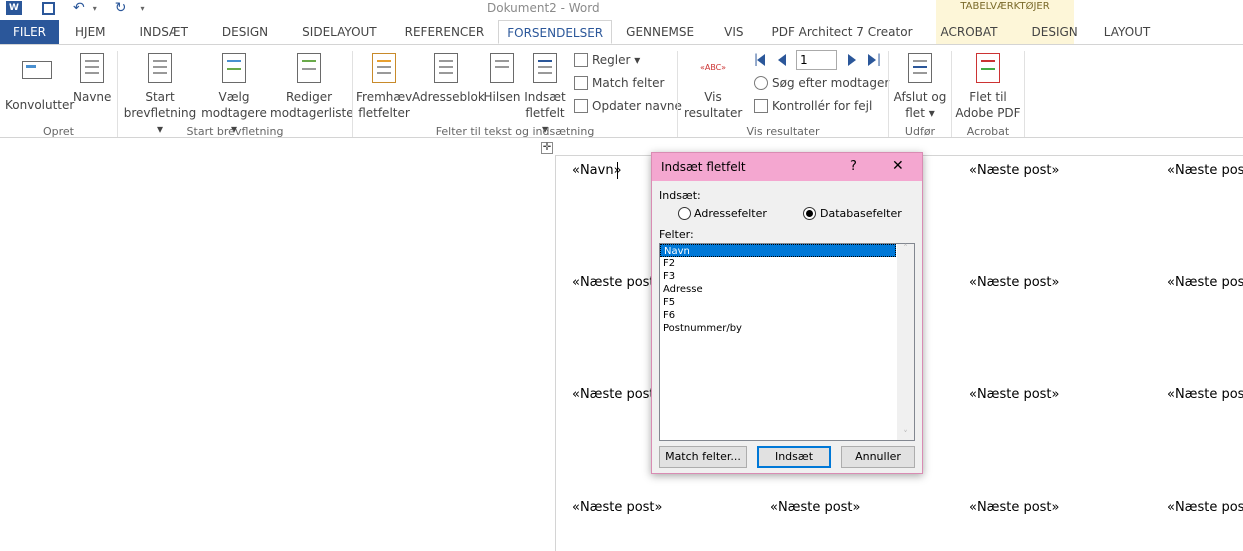 The image size is (1243, 551). Describe the element at coordinates (778, 263) in the screenshot. I see `list-item: F2` at that location.